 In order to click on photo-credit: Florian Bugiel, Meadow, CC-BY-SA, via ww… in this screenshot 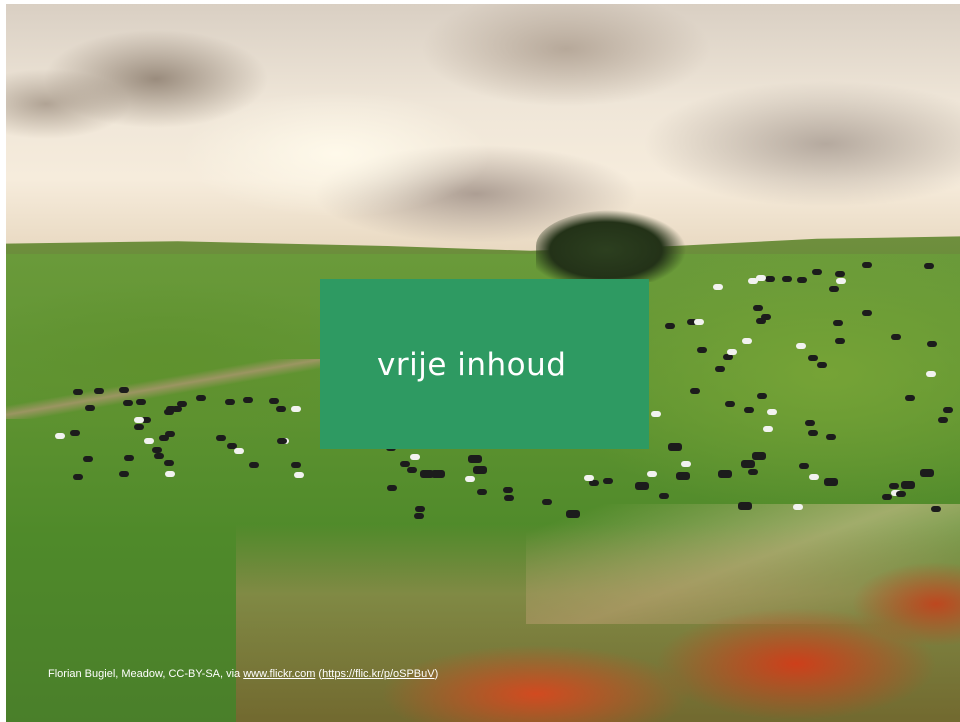, I will do `click(243, 674)`.